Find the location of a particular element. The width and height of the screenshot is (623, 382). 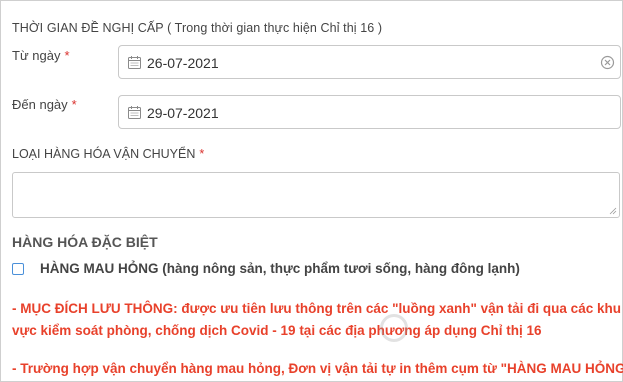

from-date-input: 26-07-2021 is located at coordinates (369, 62).